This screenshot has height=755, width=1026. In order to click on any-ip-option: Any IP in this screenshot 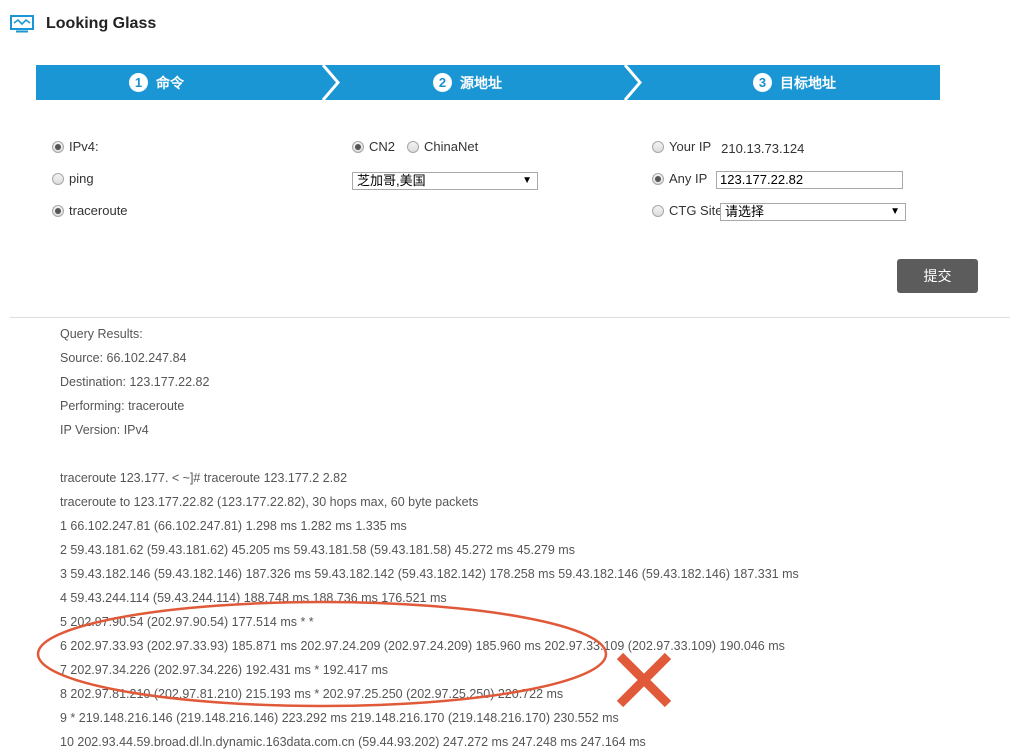, I will do `click(679, 178)`.